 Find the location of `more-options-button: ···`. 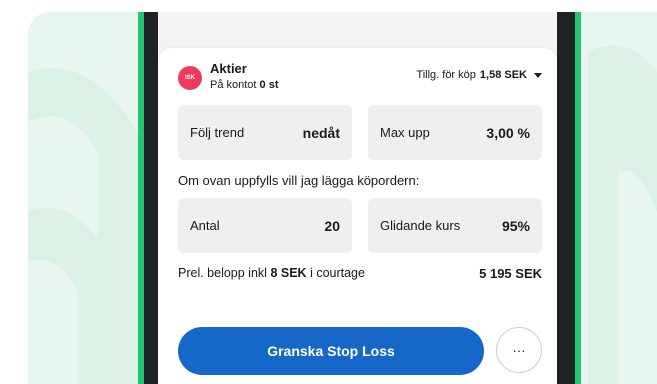

more-options-button: ··· is located at coordinates (519, 350).